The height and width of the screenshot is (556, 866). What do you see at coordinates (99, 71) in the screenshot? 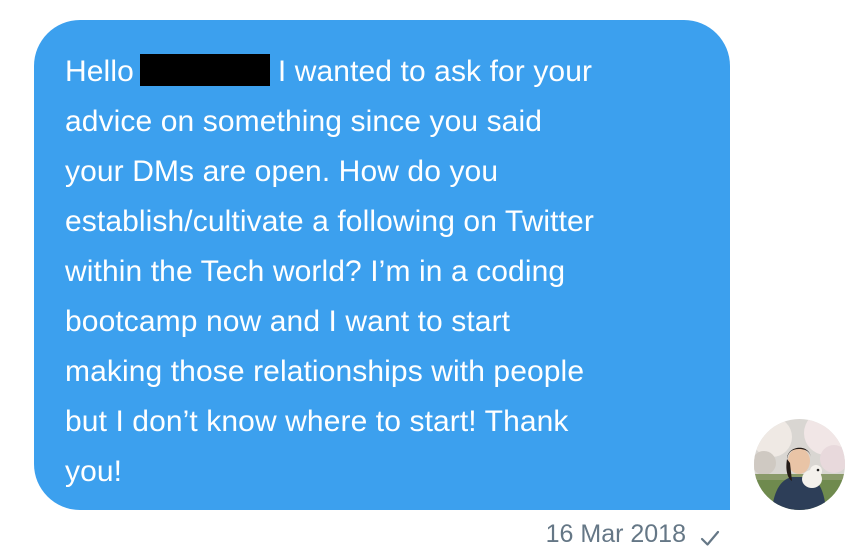
I see `message-greeting: Hello` at bounding box center [99, 71].